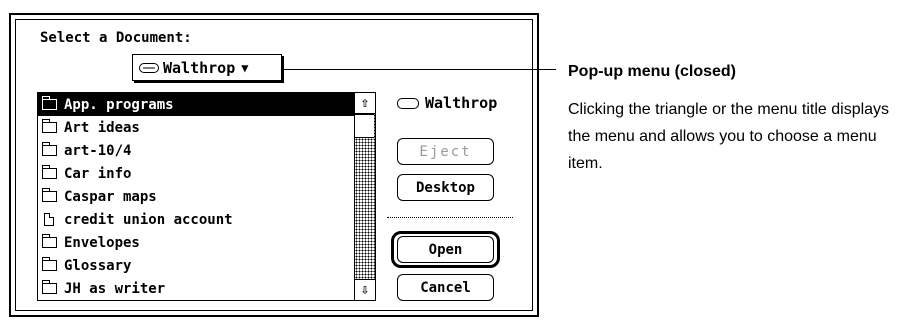 The image size is (897, 325). What do you see at coordinates (199, 67) in the screenshot?
I see `popup-label: Walthrop` at bounding box center [199, 67].